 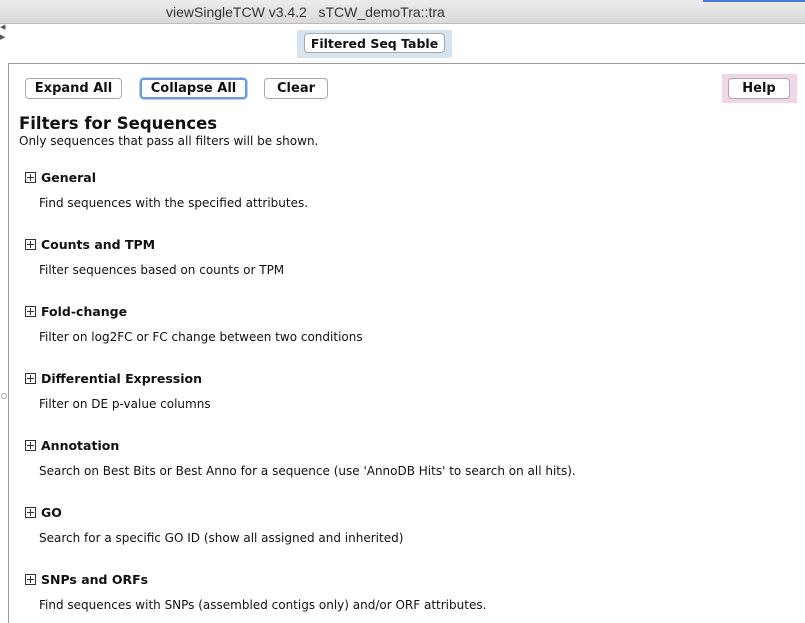 I want to click on titlebar-accent, so click(x=754, y=1).